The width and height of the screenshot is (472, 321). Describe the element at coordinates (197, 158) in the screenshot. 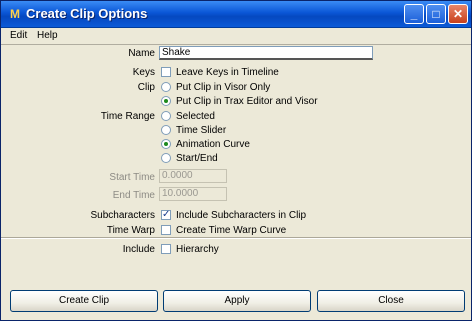

I see `time-range-startend-label: Start/End` at that location.